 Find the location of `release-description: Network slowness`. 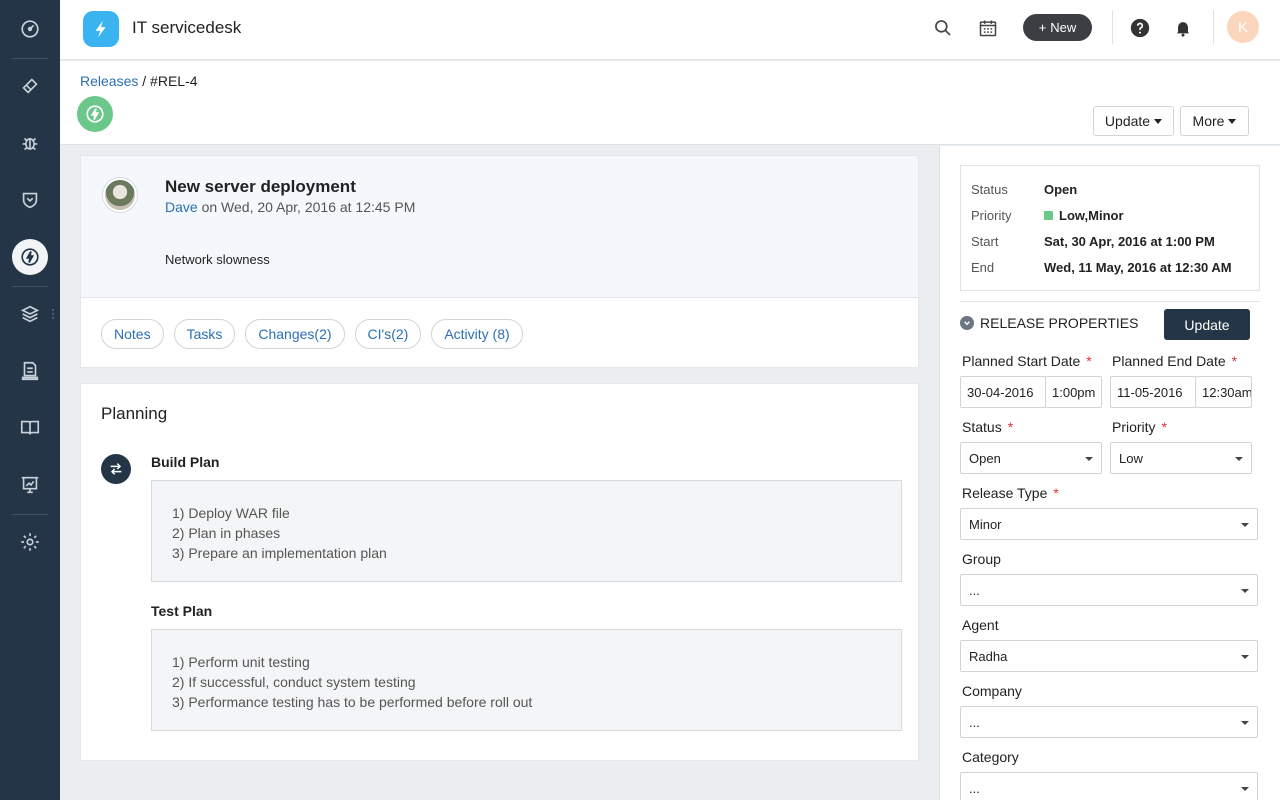

release-description: Network slowness is located at coordinates (217, 259).